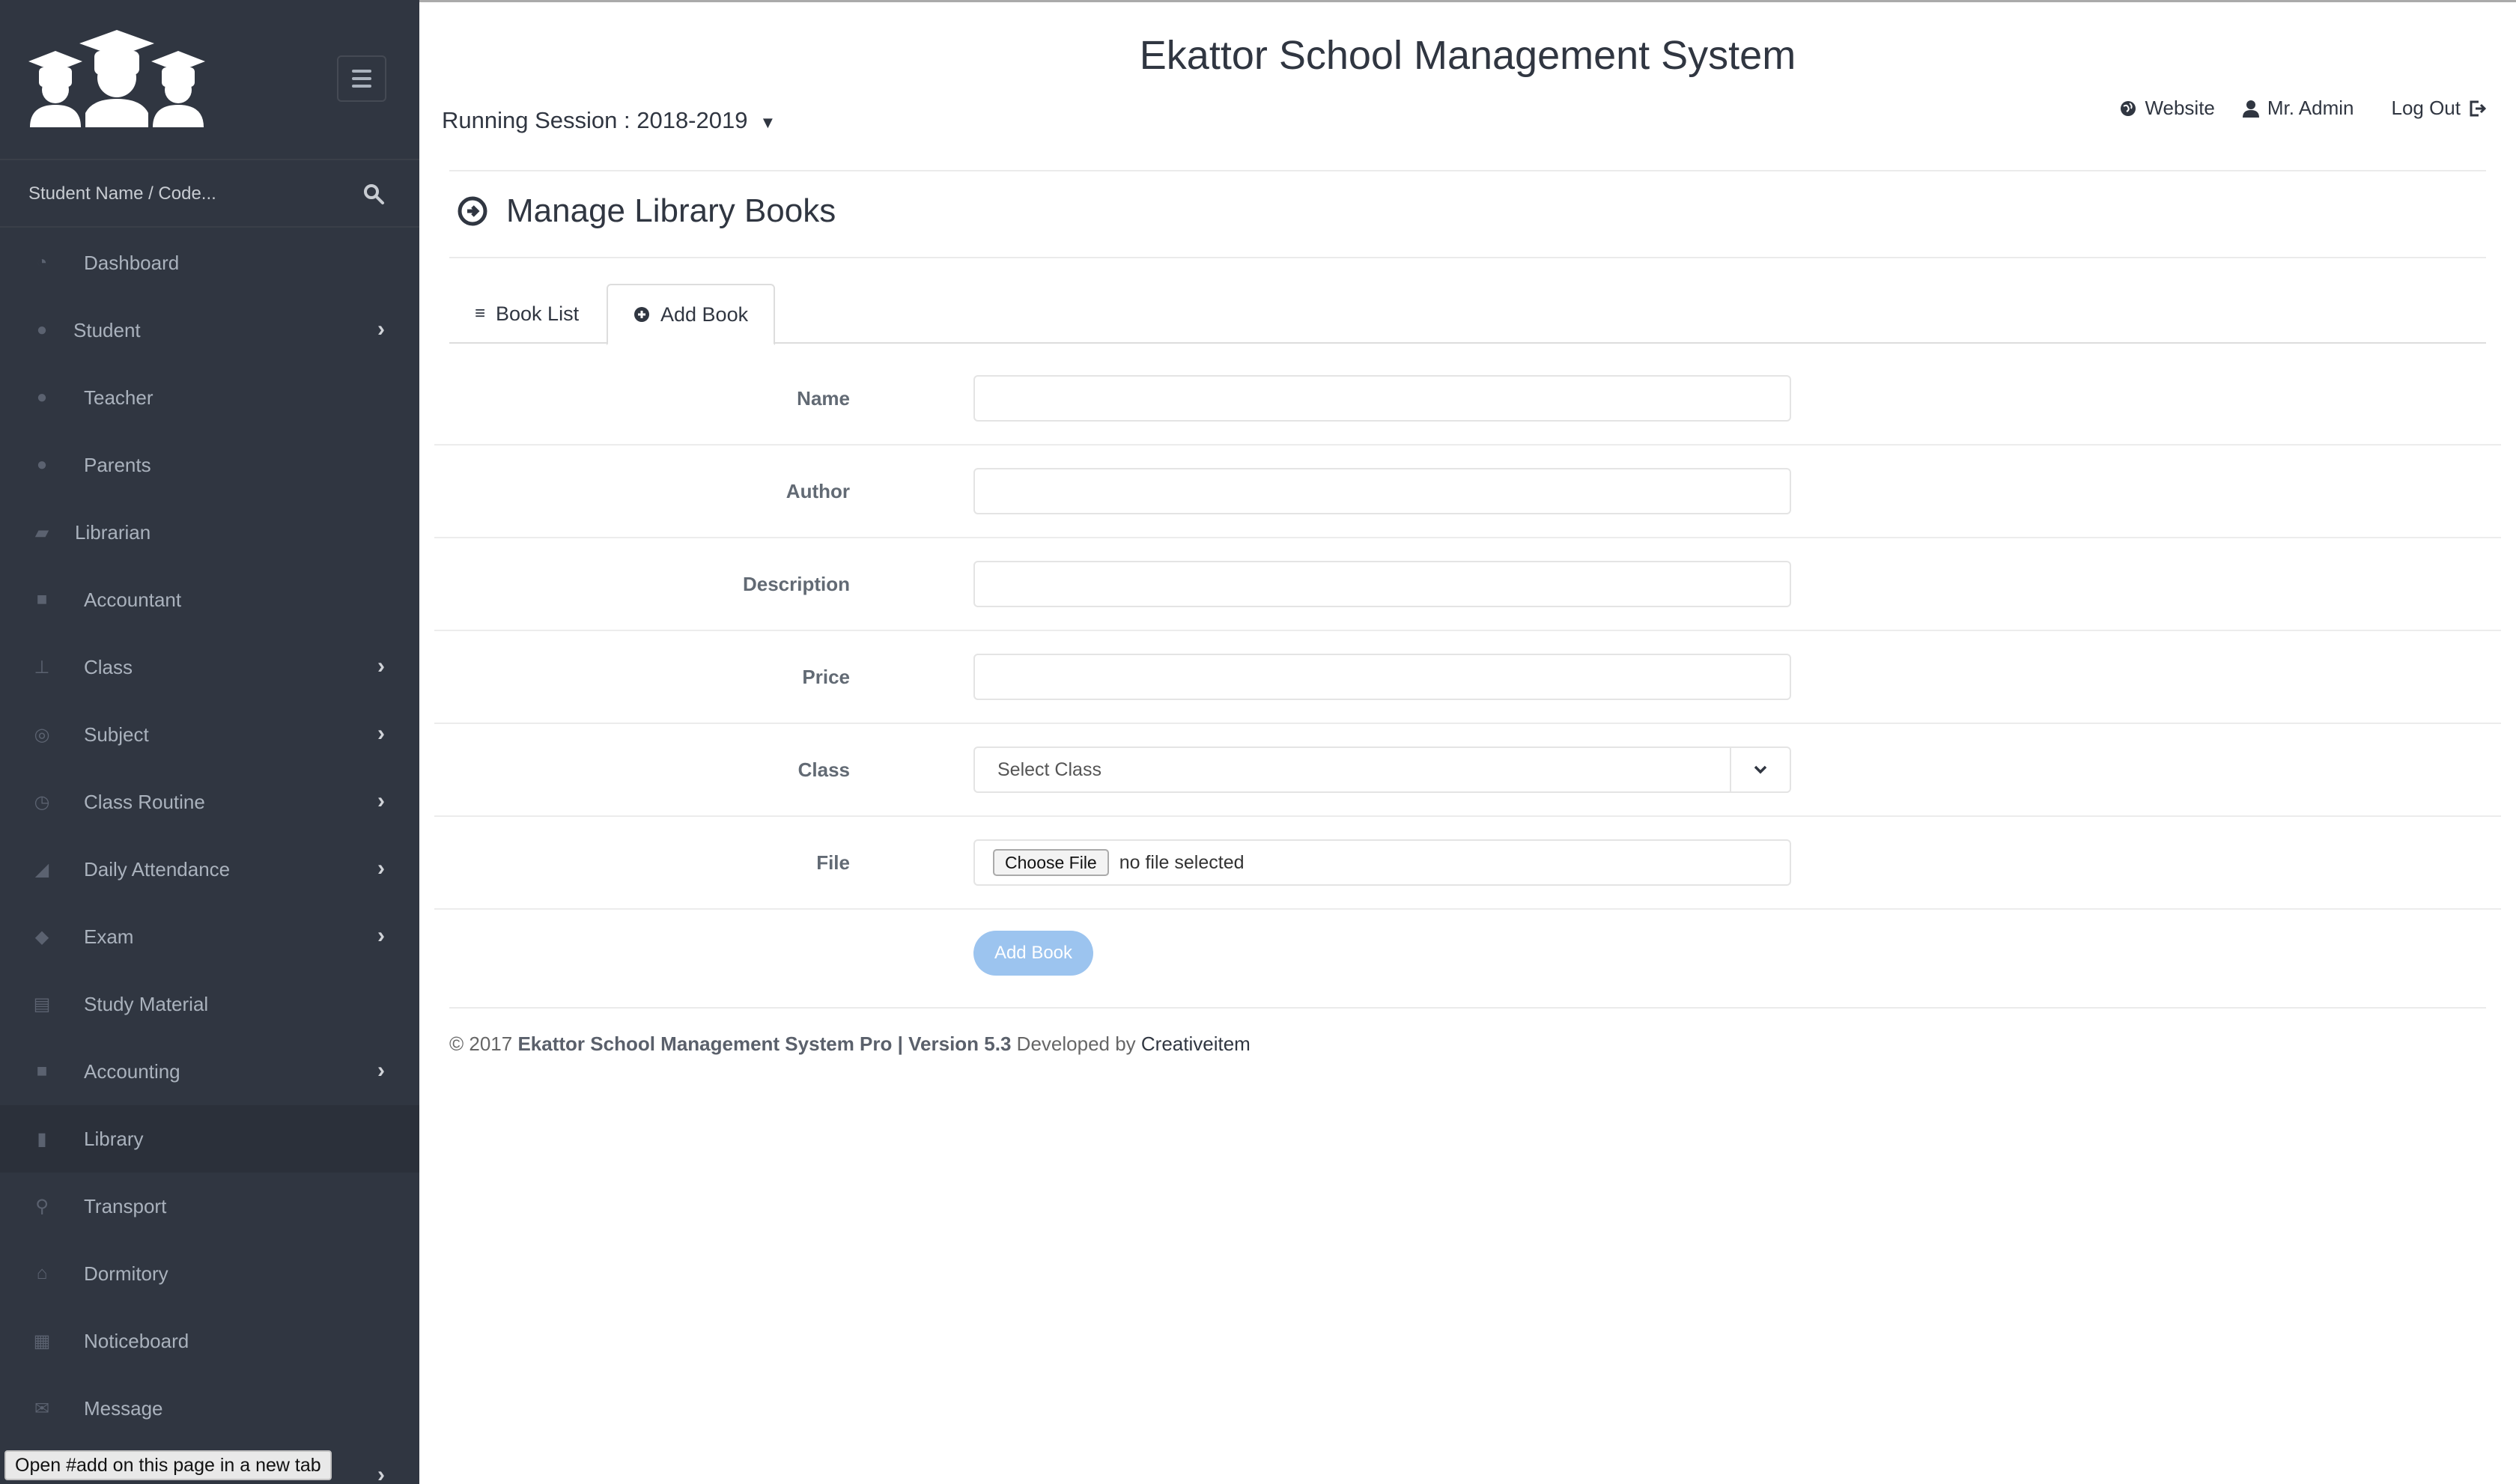  Describe the element at coordinates (146, 1003) in the screenshot. I see `sidebar-item-label: Study Material` at that location.